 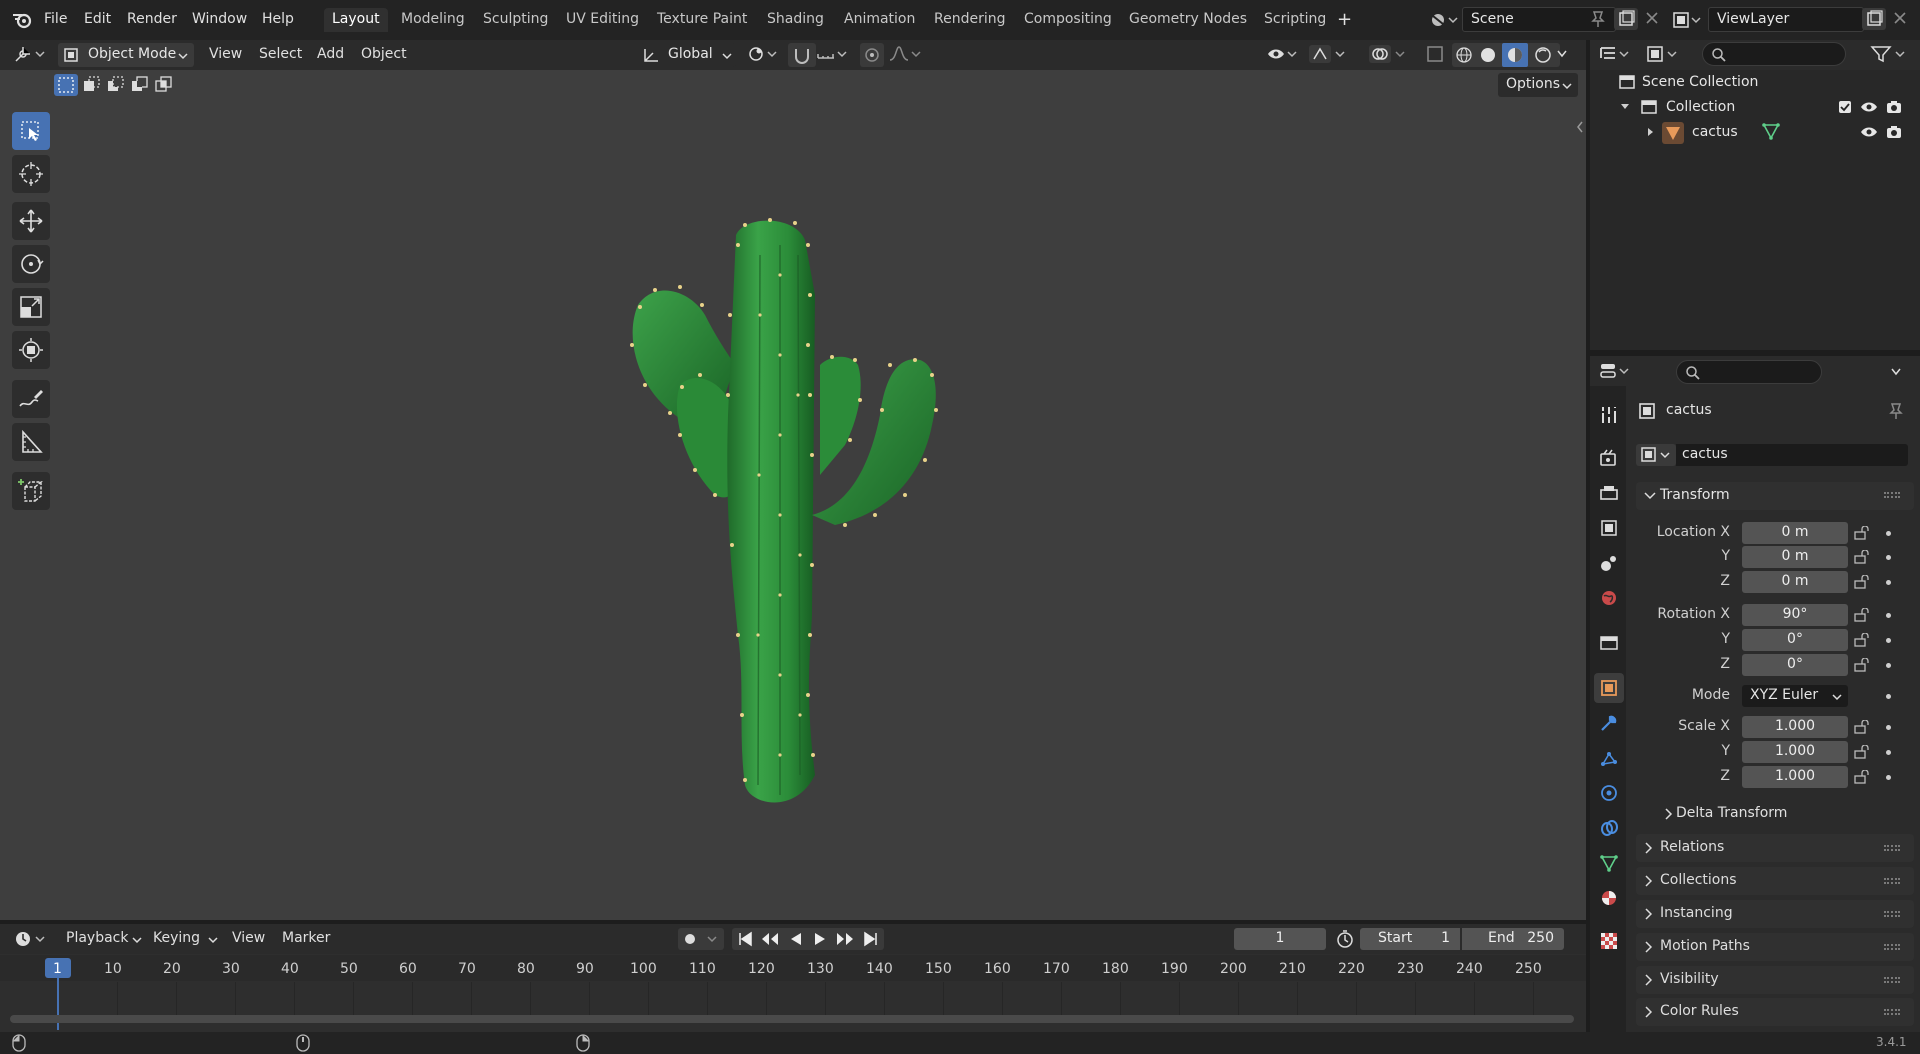 What do you see at coordinates (1609, 458) in the screenshot?
I see `render-tab-icon` at bounding box center [1609, 458].